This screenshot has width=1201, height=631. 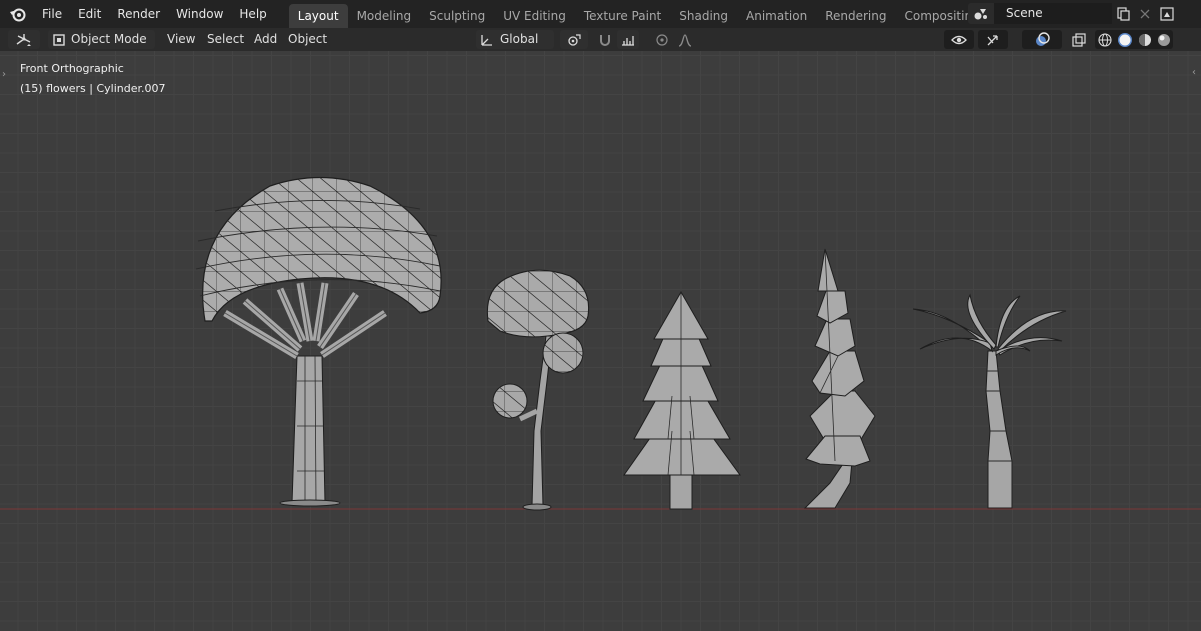 What do you see at coordinates (703, 16) in the screenshot?
I see `tab-shading: Shading` at bounding box center [703, 16].